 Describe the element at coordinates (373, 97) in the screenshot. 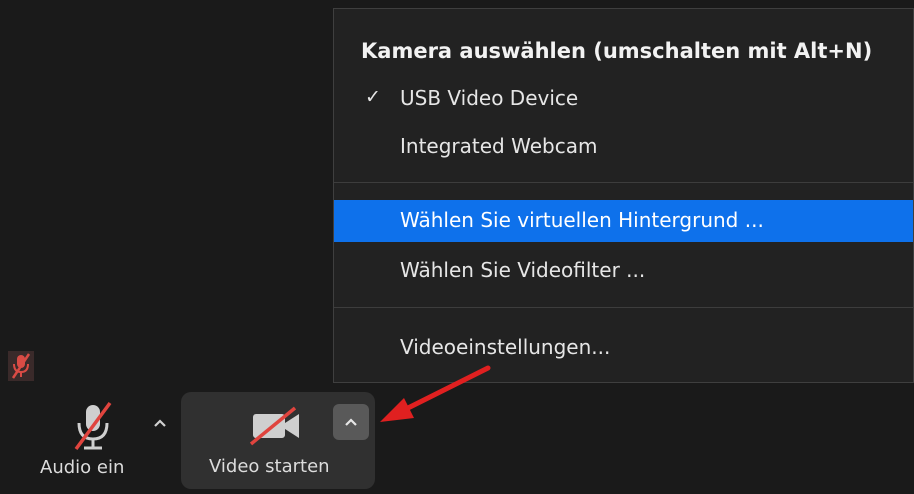

I see `checkmark-icon: ✓` at that location.